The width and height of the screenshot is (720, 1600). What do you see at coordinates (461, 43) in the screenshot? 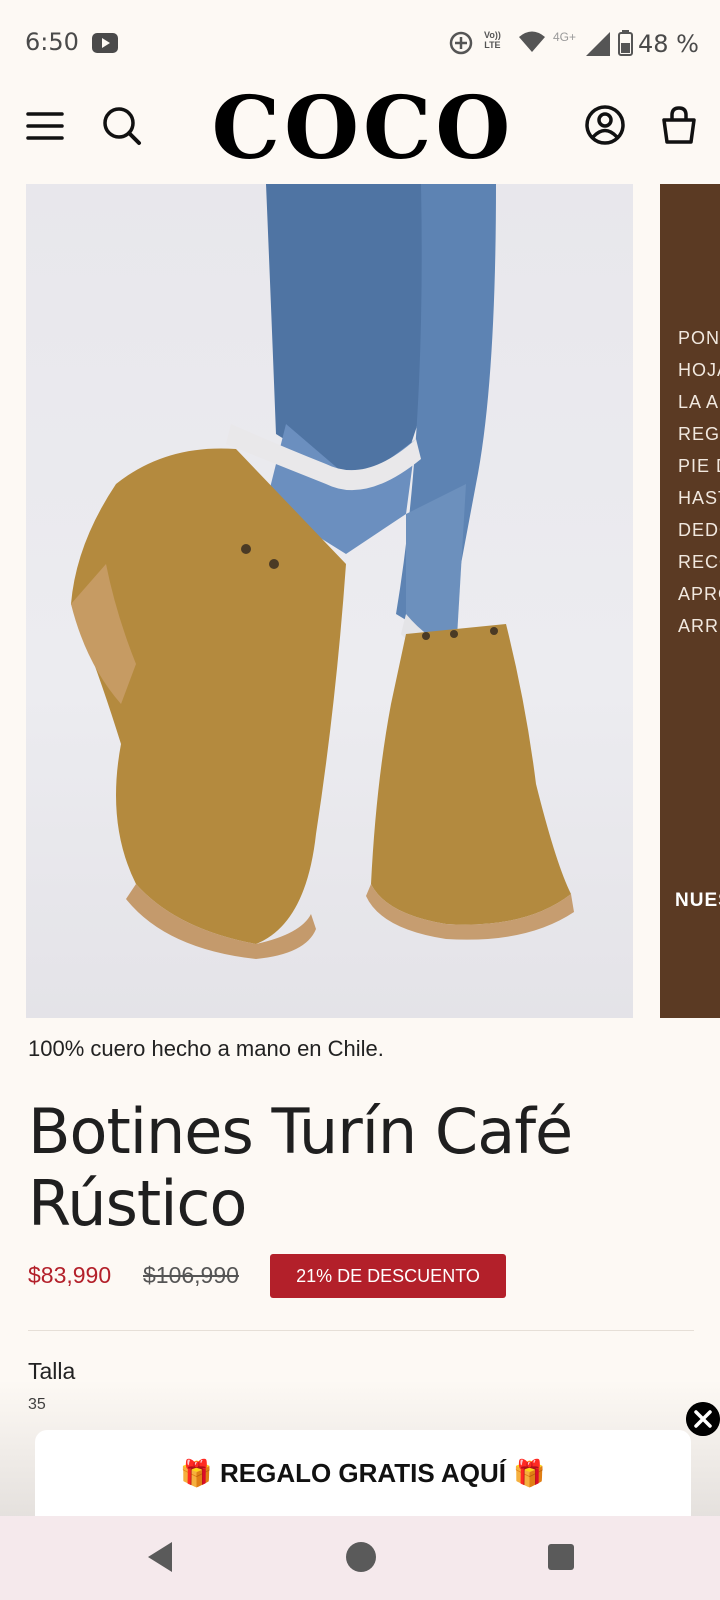
I see `sync-icon` at bounding box center [461, 43].